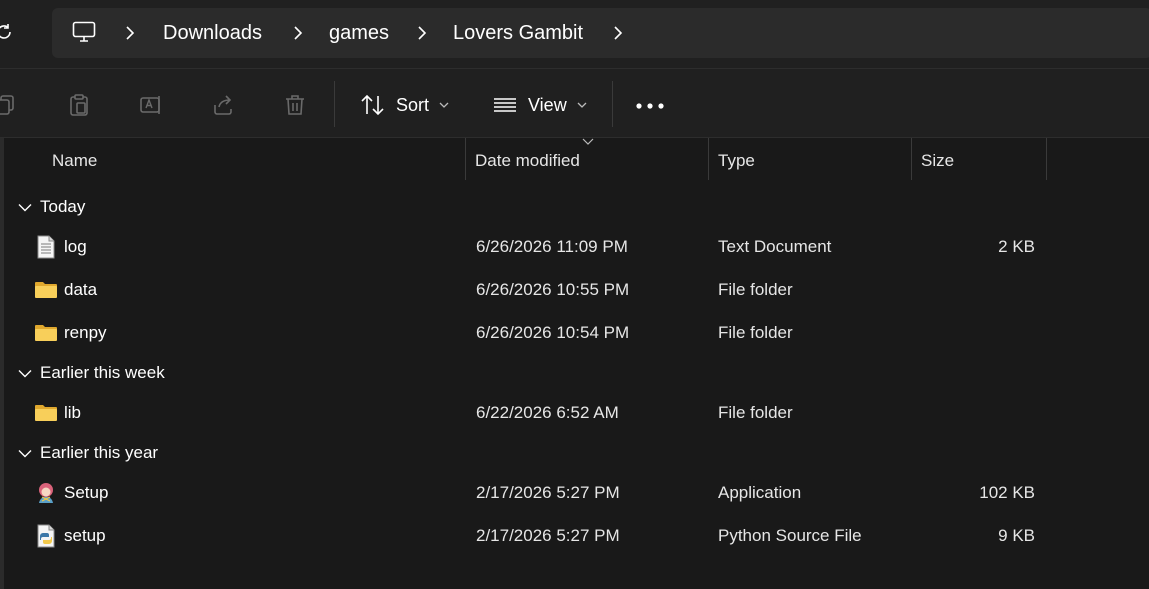 Image resolution: width=1149 pixels, height=589 pixels. I want to click on file-type: Application, so click(760, 492).